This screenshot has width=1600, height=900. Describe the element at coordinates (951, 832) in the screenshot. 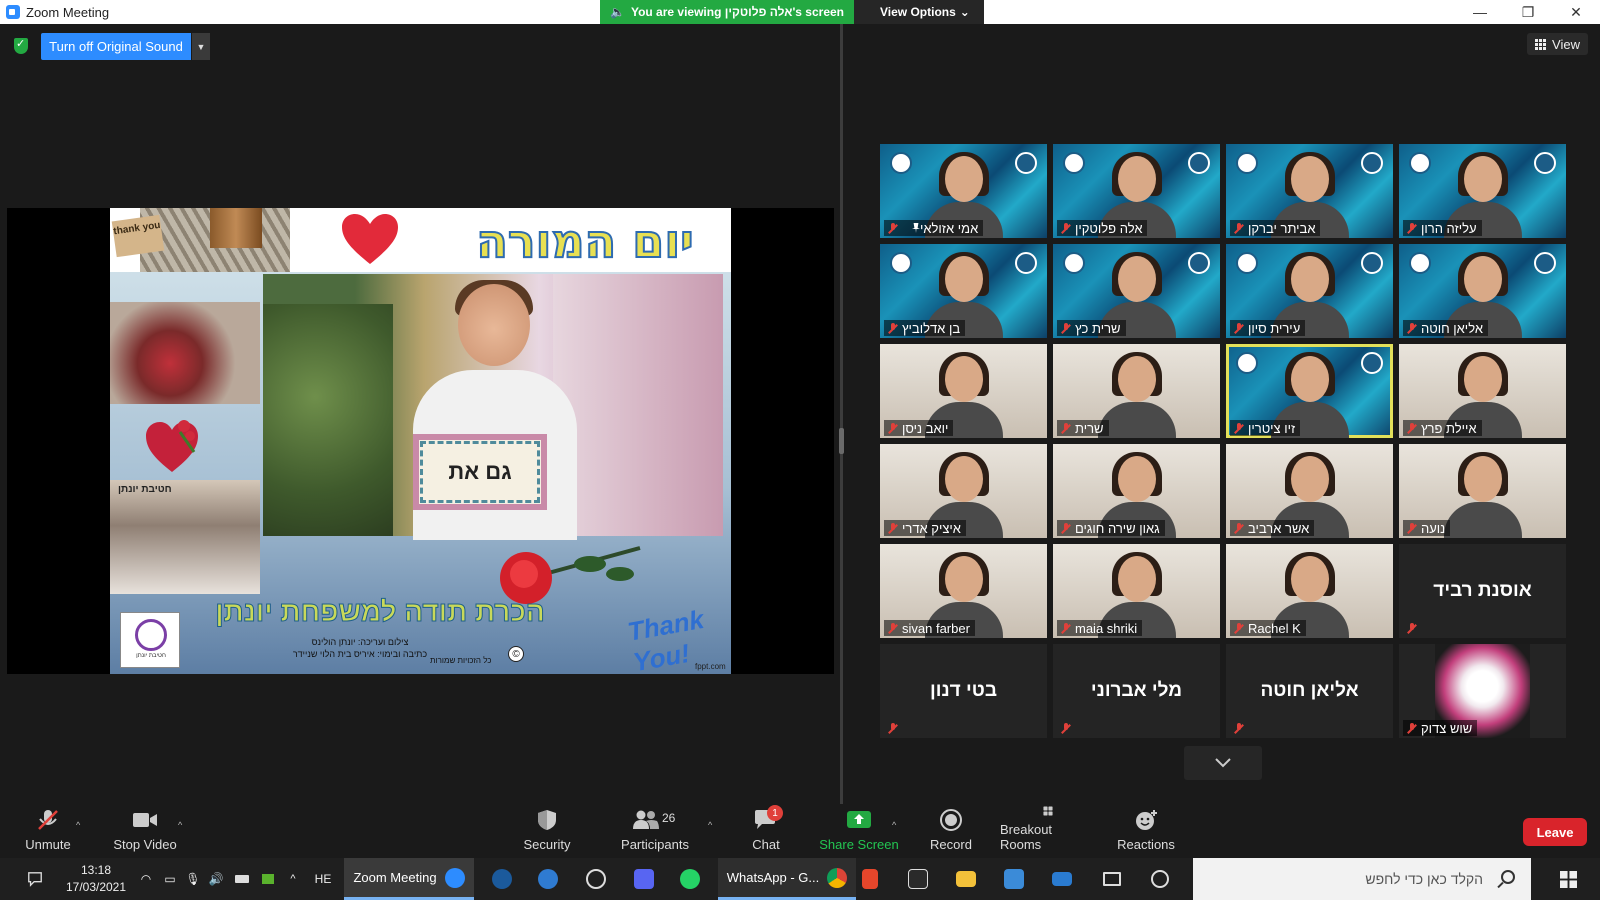

I see `record-button: Record` at that location.